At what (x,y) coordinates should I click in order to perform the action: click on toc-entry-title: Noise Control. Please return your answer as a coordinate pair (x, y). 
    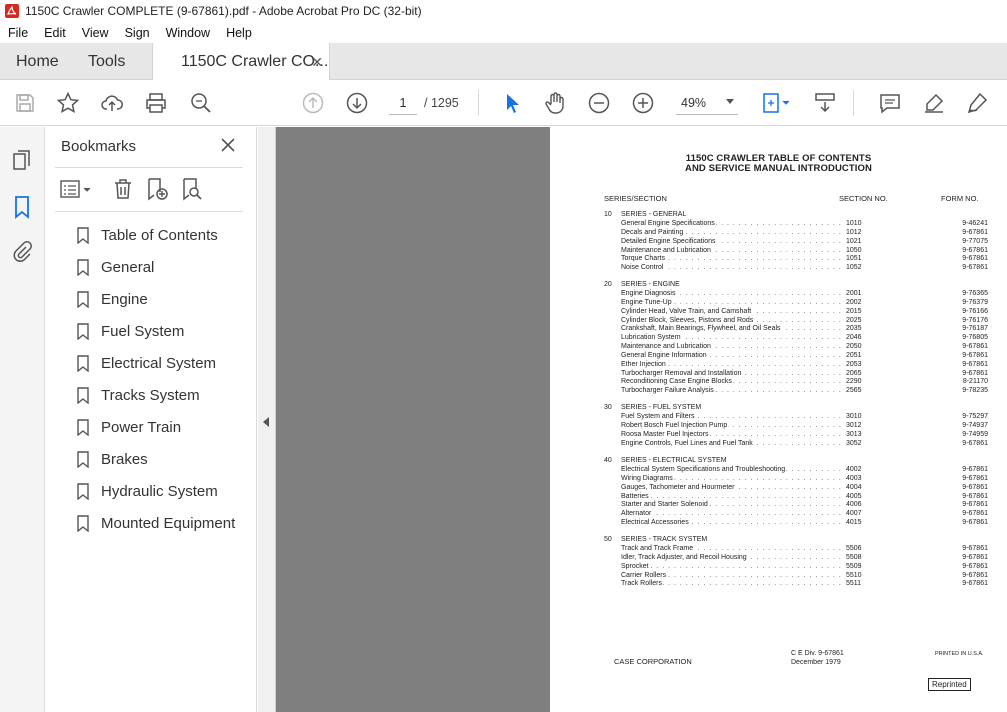
    Looking at the image, I should click on (643, 269).